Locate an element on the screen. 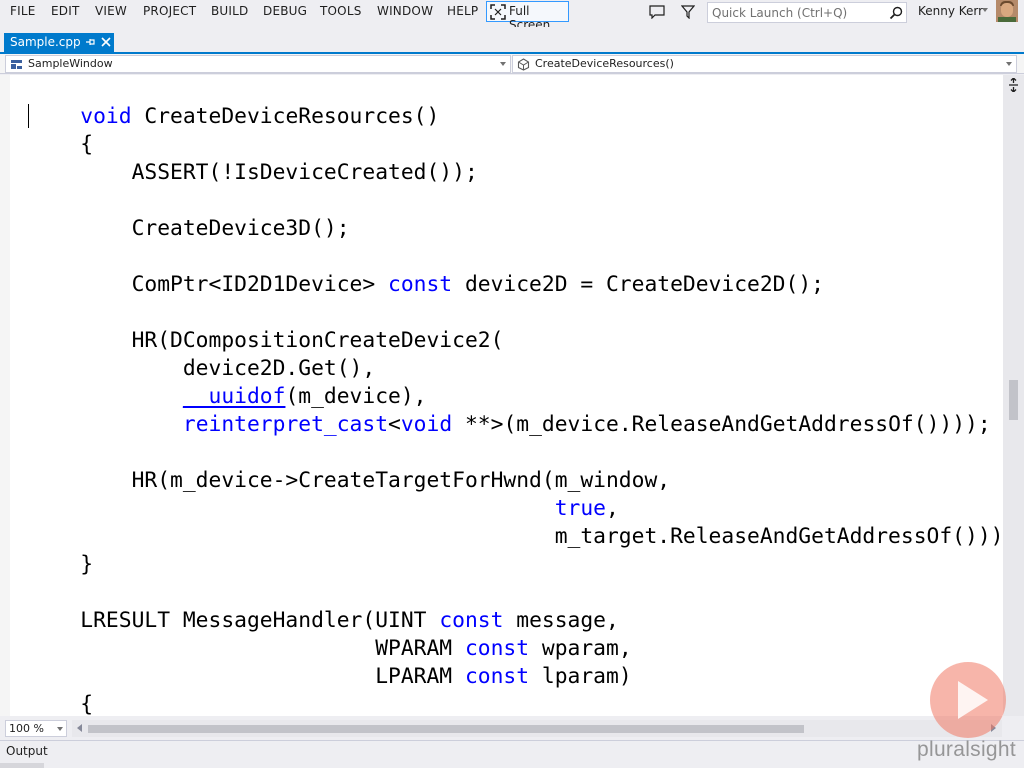 This screenshot has height=768, width=1024. menu-view: VIEW is located at coordinates (111, 11).